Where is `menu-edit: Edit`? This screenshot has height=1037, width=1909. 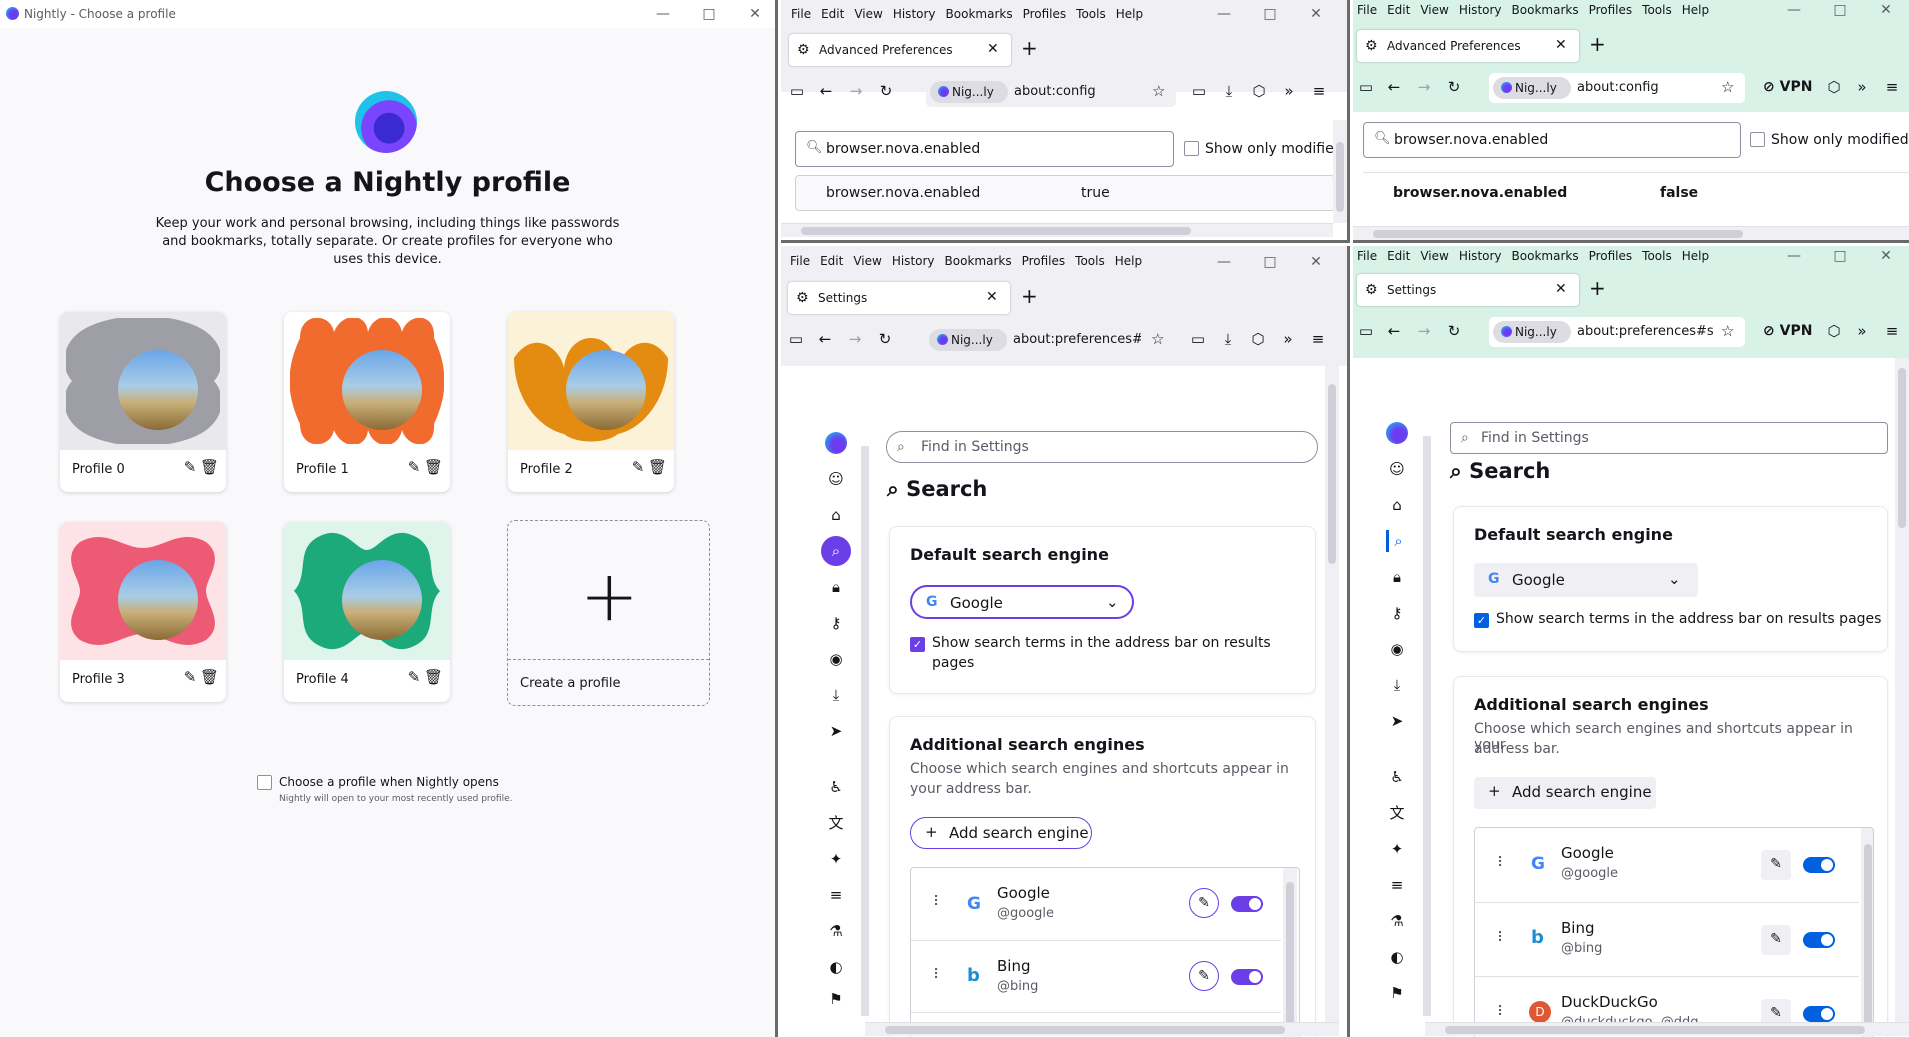
menu-edit: Edit is located at coordinates (832, 14).